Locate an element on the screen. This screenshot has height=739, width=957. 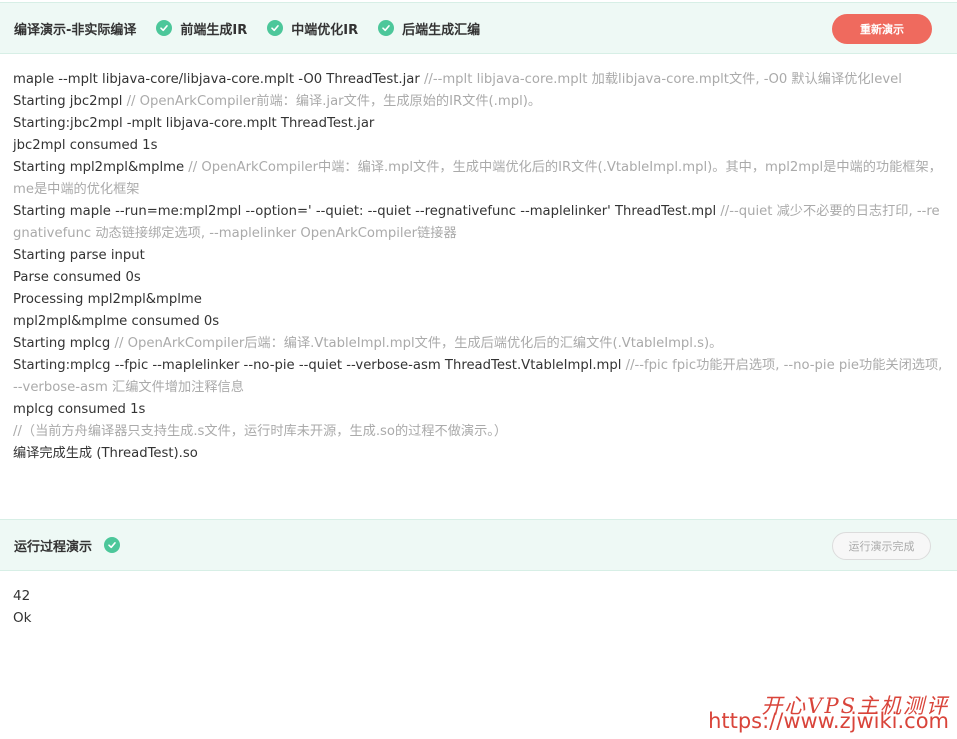
run-panel-title: 运行过程演示 is located at coordinates (53, 547).